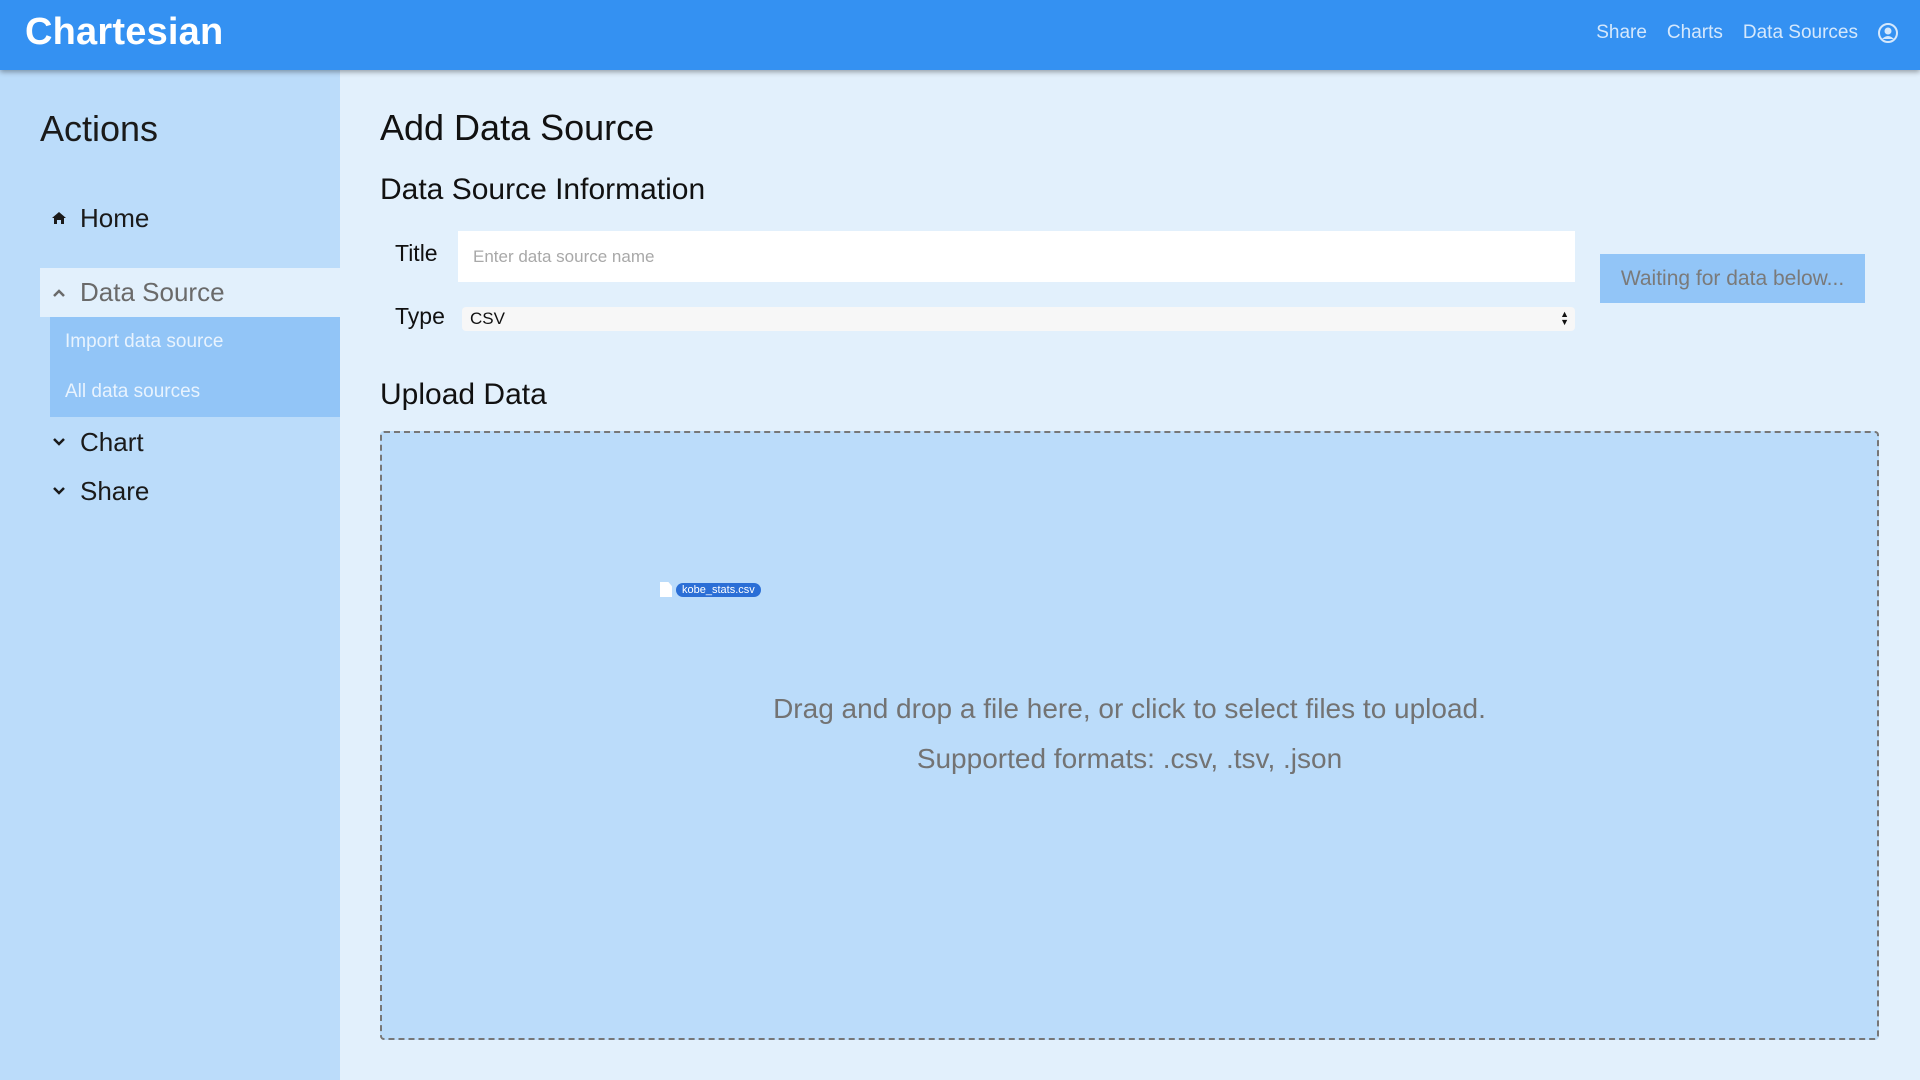 The width and height of the screenshot is (1920, 1080). Describe the element at coordinates (1695, 33) in the screenshot. I see `nav-charts: Charts` at that location.